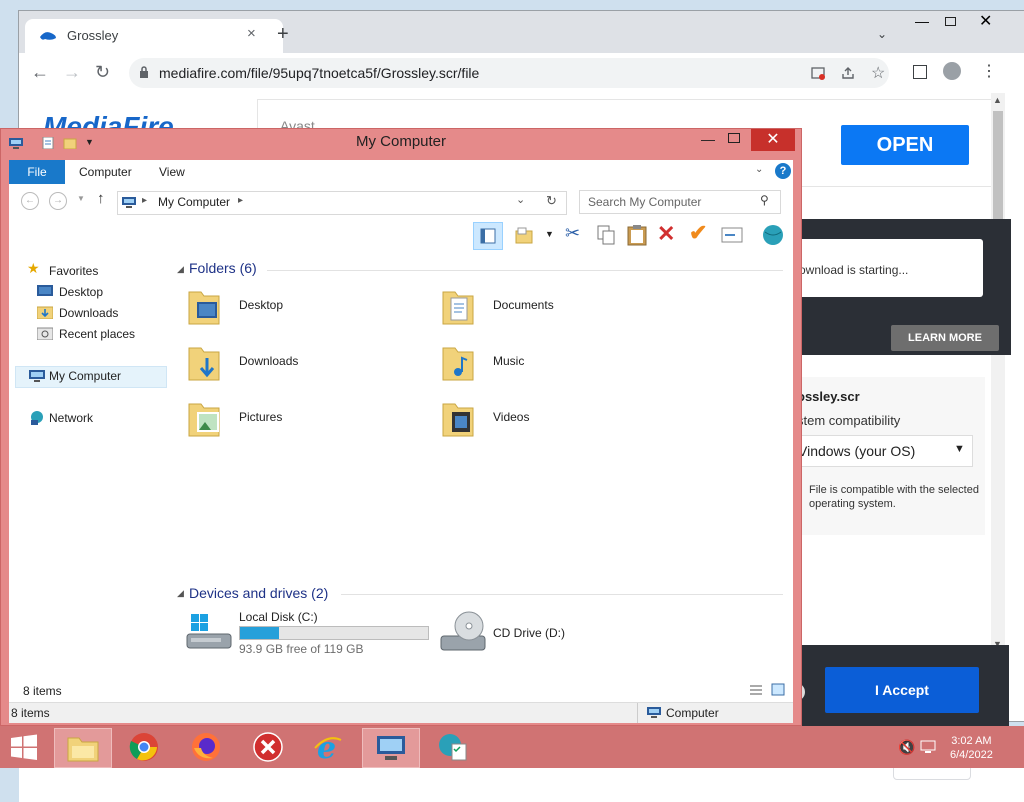  What do you see at coordinates (342, 203) in the screenshot?
I see `address-bar: ▸ My Computer ▸ ⌄ ↻` at bounding box center [342, 203].